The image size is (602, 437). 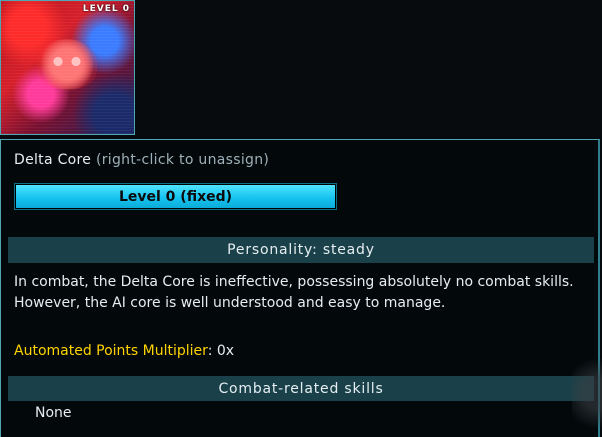 I want to click on unassign-hint: (right-click to unassign), so click(x=182, y=160).